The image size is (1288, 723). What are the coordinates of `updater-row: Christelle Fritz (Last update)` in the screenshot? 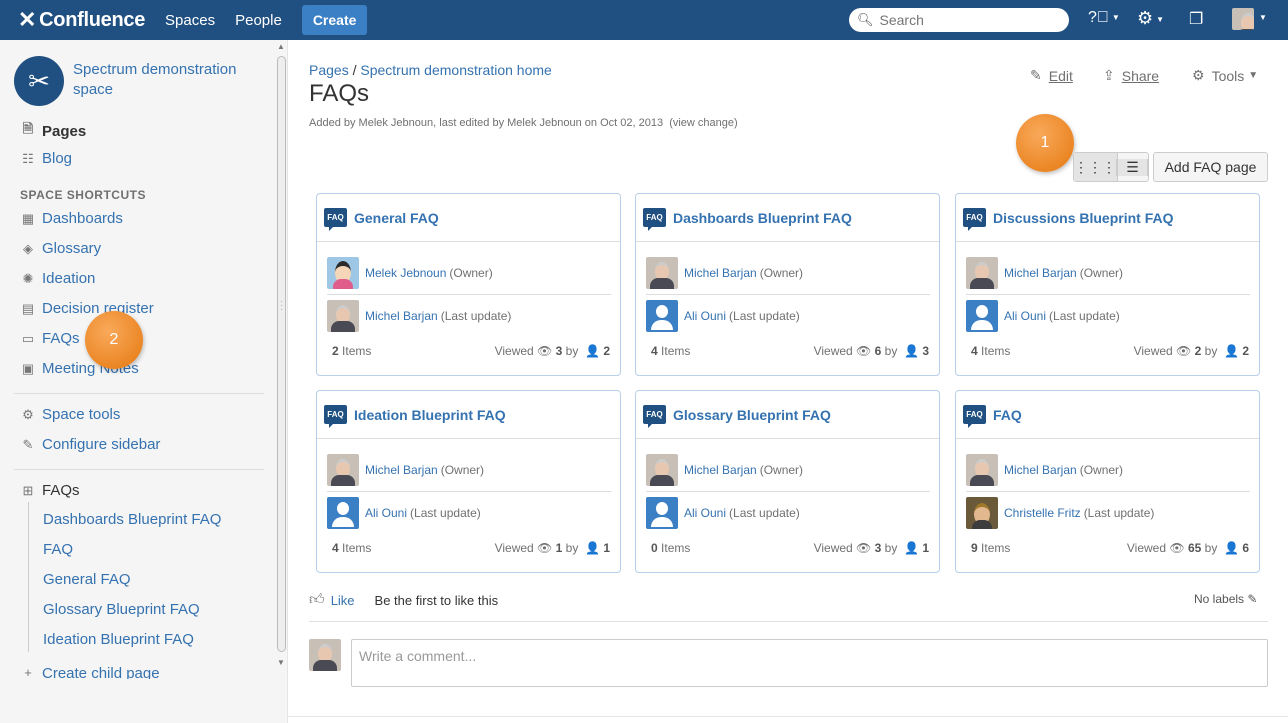 It's located at (1060, 513).